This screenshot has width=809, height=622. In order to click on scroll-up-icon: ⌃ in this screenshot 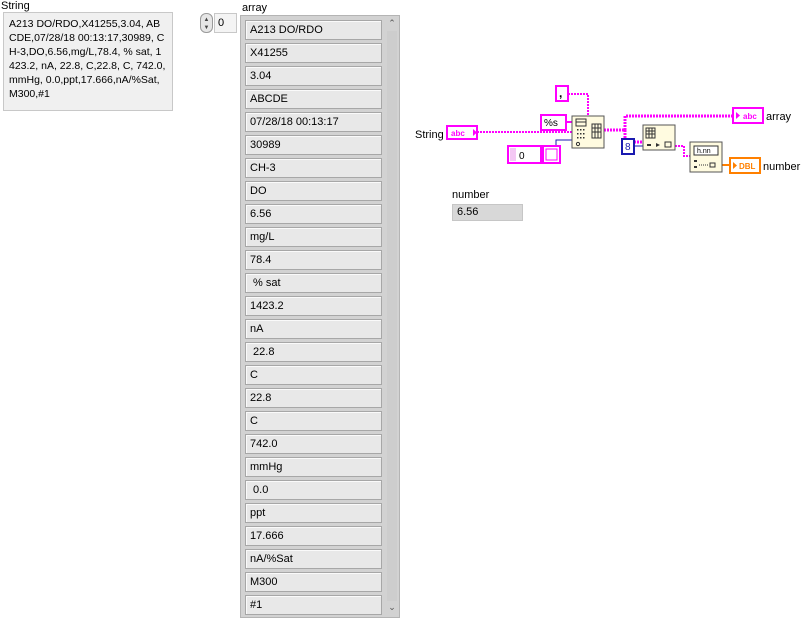, I will do `click(392, 23)`.